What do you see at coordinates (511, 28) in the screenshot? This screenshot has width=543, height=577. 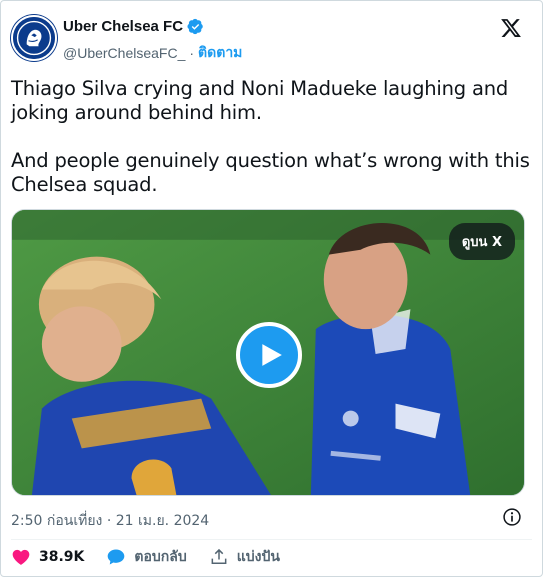 I see `x-logo-icon` at bounding box center [511, 28].